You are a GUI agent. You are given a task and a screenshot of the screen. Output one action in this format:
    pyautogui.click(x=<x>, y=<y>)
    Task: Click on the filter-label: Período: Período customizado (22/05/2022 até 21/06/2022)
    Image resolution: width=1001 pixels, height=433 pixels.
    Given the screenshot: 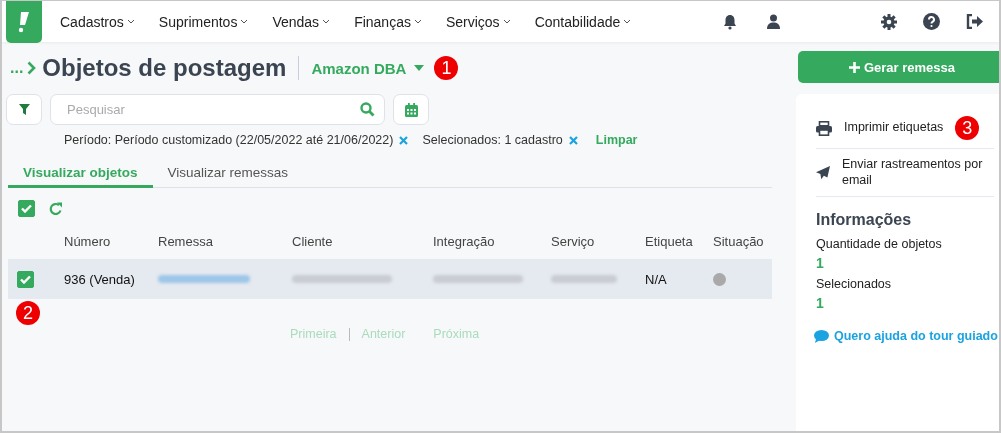 What is the action you would take?
    pyautogui.click(x=229, y=140)
    